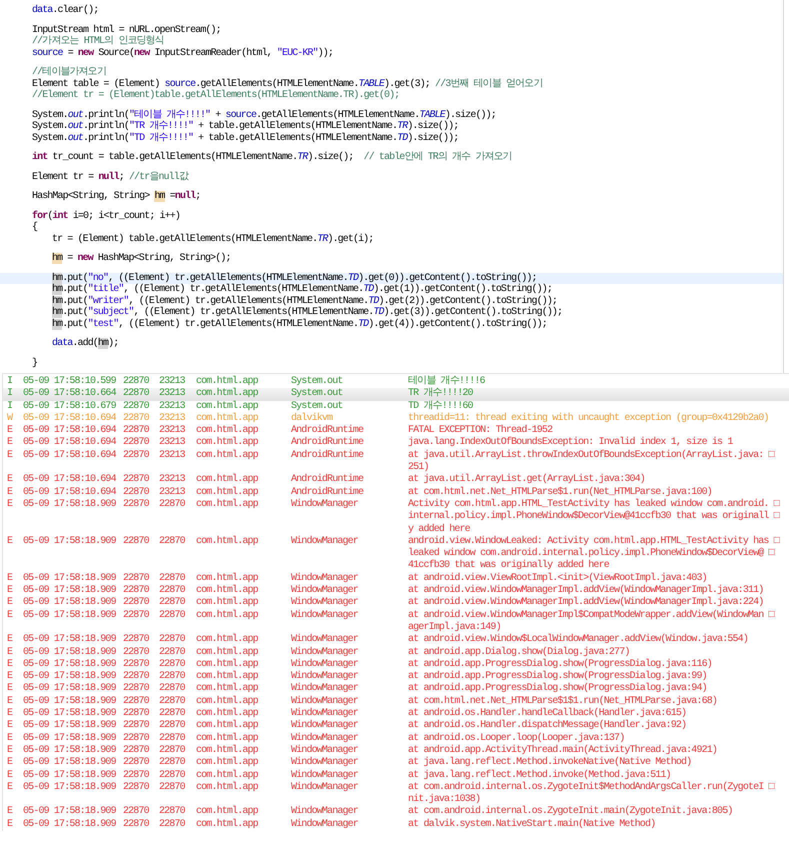 The width and height of the screenshot is (789, 860). What do you see at coordinates (396, 776) in the screenshot?
I see `log-row: E 05-09 17:58:18.909 22870 22870 com.html.app WindowManager at java.lang.reflect.Method.invoke(Method.java:511)` at bounding box center [396, 776].